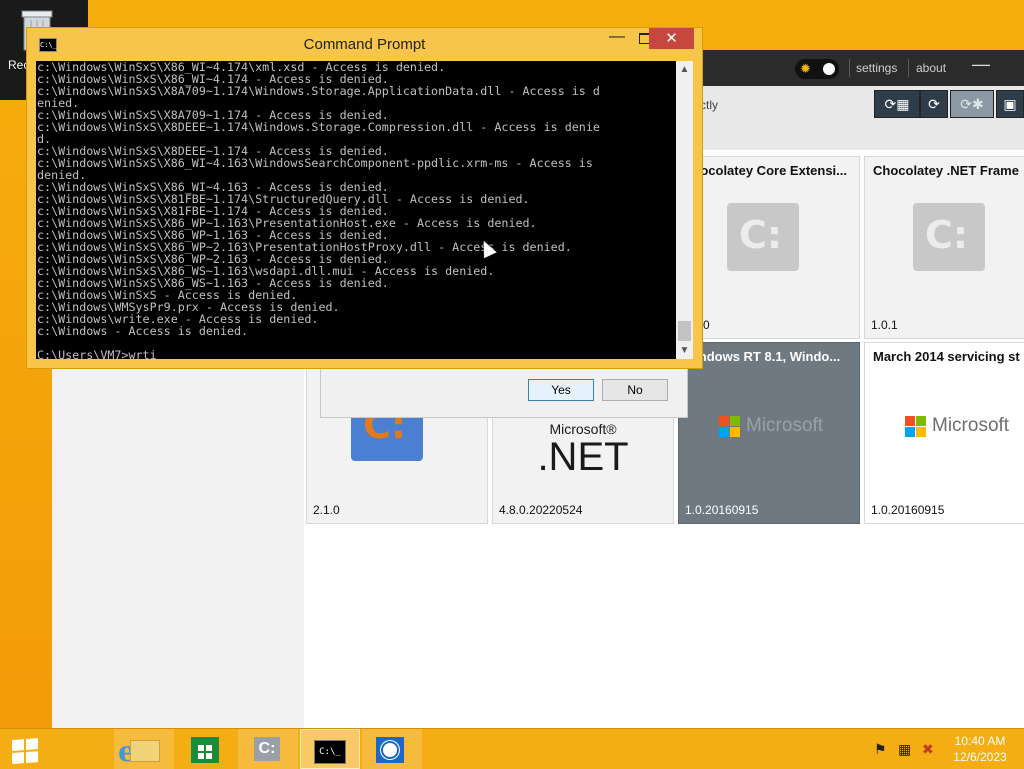  I want to click on network-icon: ▦, so click(904, 749).